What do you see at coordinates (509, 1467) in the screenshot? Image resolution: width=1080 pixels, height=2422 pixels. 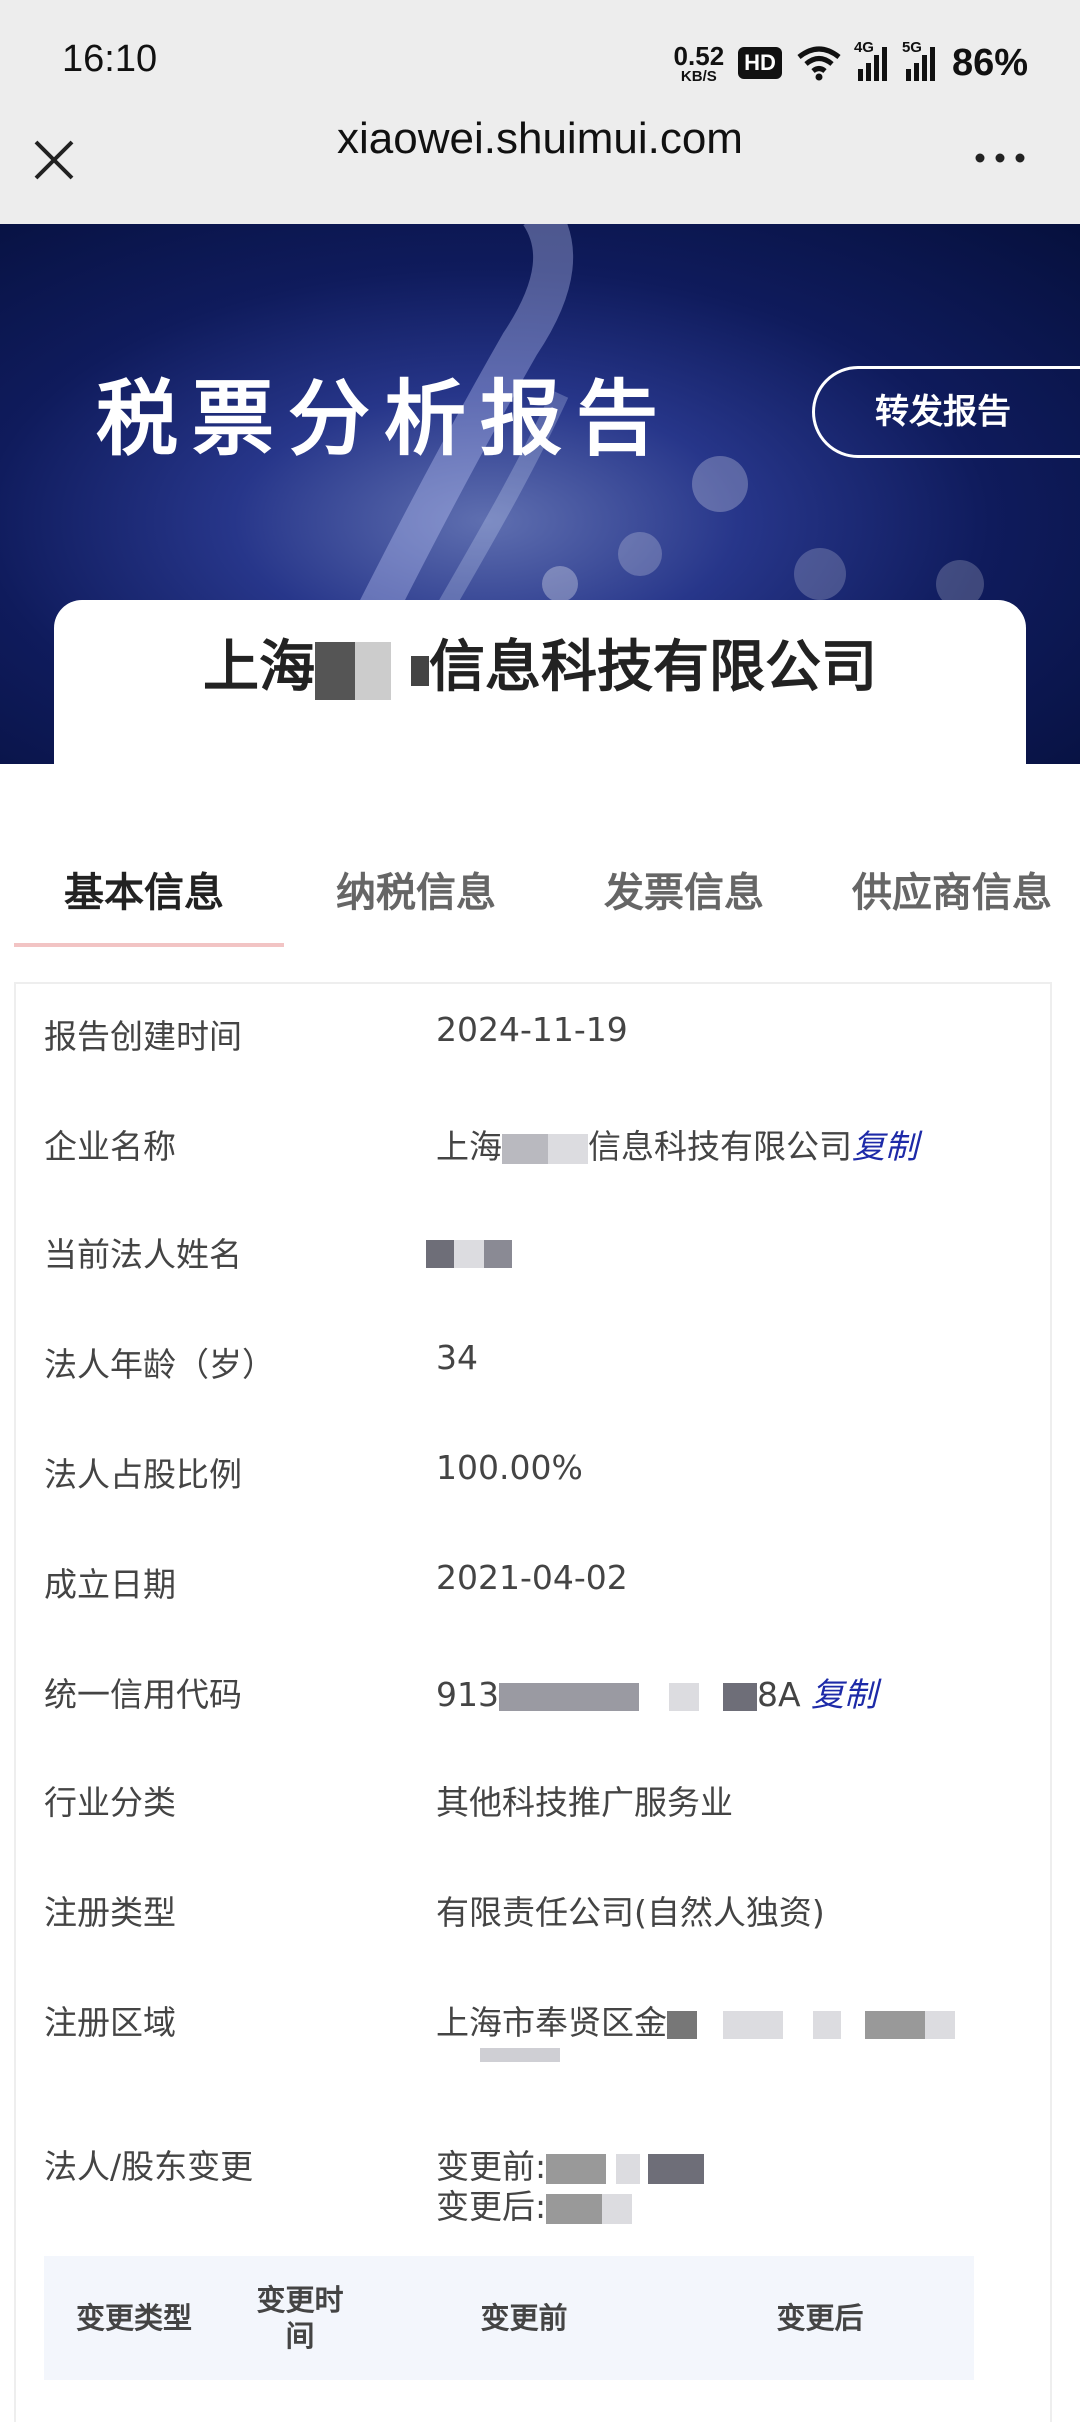 I see `share-ratio-value: 100.00%` at bounding box center [509, 1467].